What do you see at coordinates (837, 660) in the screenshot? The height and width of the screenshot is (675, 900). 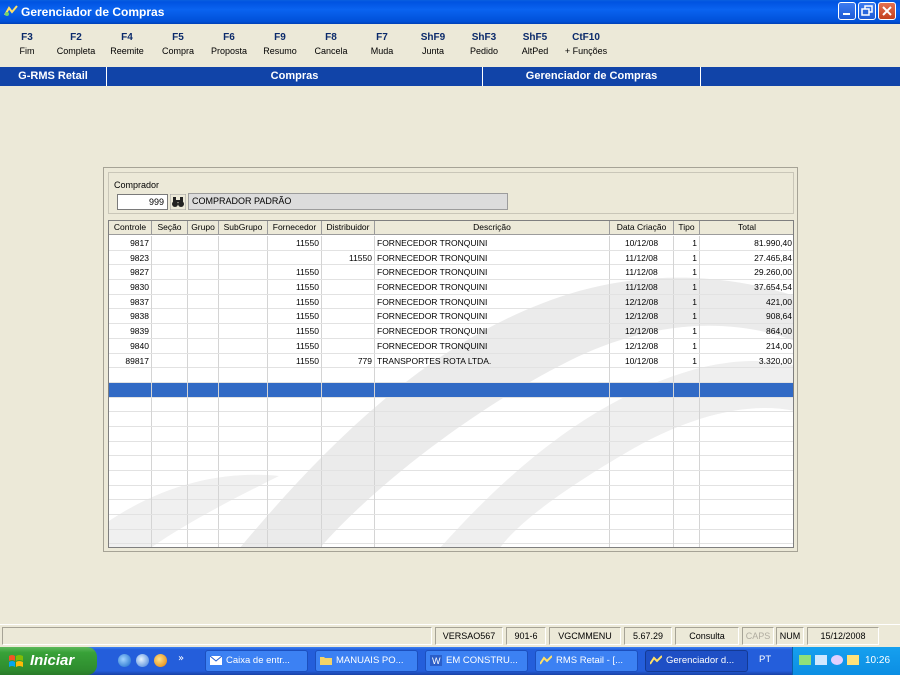 I see `sound-icon` at bounding box center [837, 660].